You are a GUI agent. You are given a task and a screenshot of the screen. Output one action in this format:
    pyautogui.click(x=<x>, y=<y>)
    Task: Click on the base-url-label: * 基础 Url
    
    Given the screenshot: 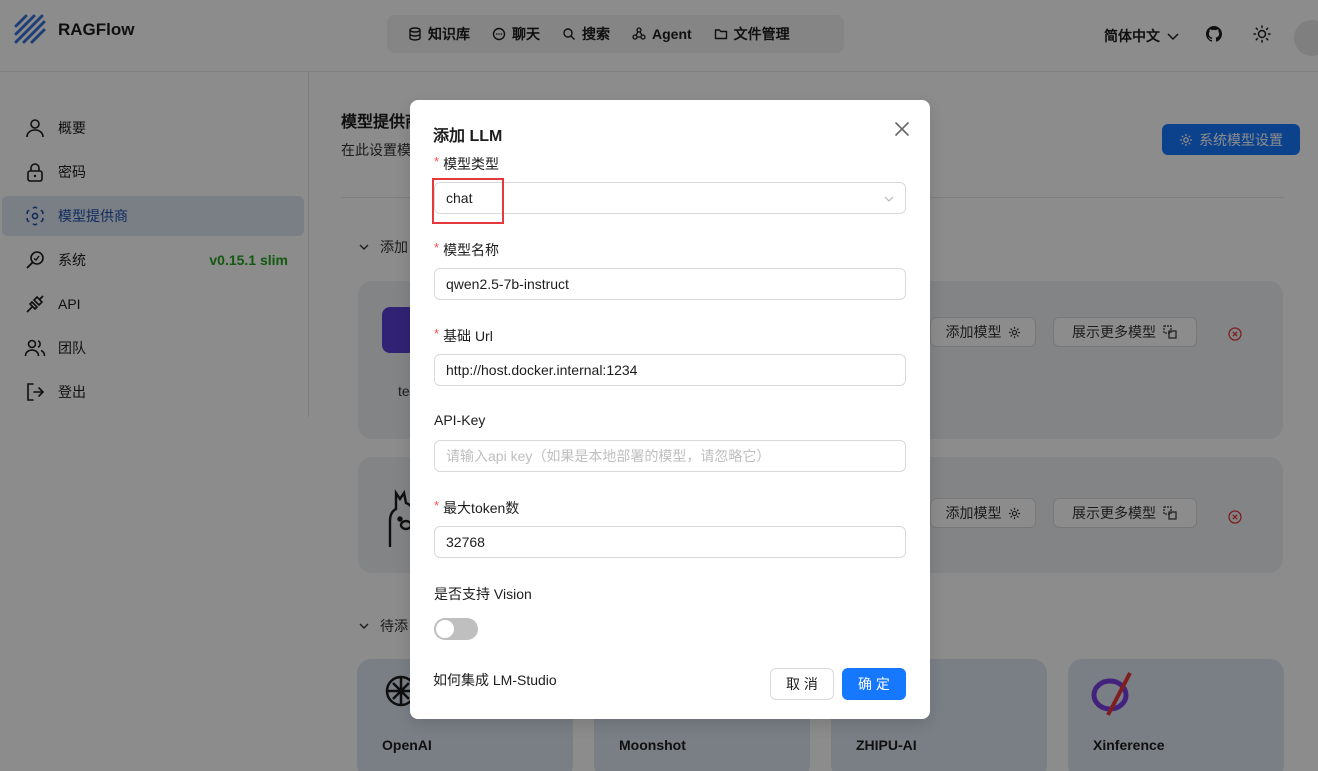 What is the action you would take?
    pyautogui.click(x=463, y=336)
    